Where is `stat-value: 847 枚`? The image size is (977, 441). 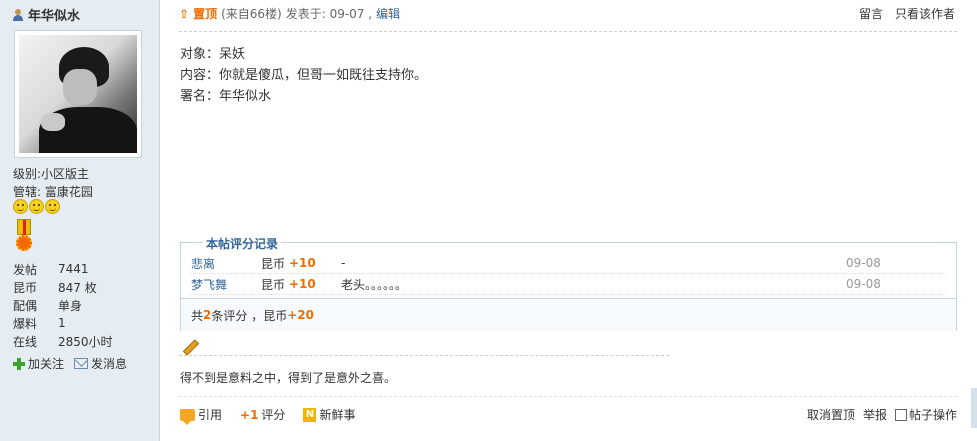 stat-value: 847 枚 is located at coordinates (77, 287).